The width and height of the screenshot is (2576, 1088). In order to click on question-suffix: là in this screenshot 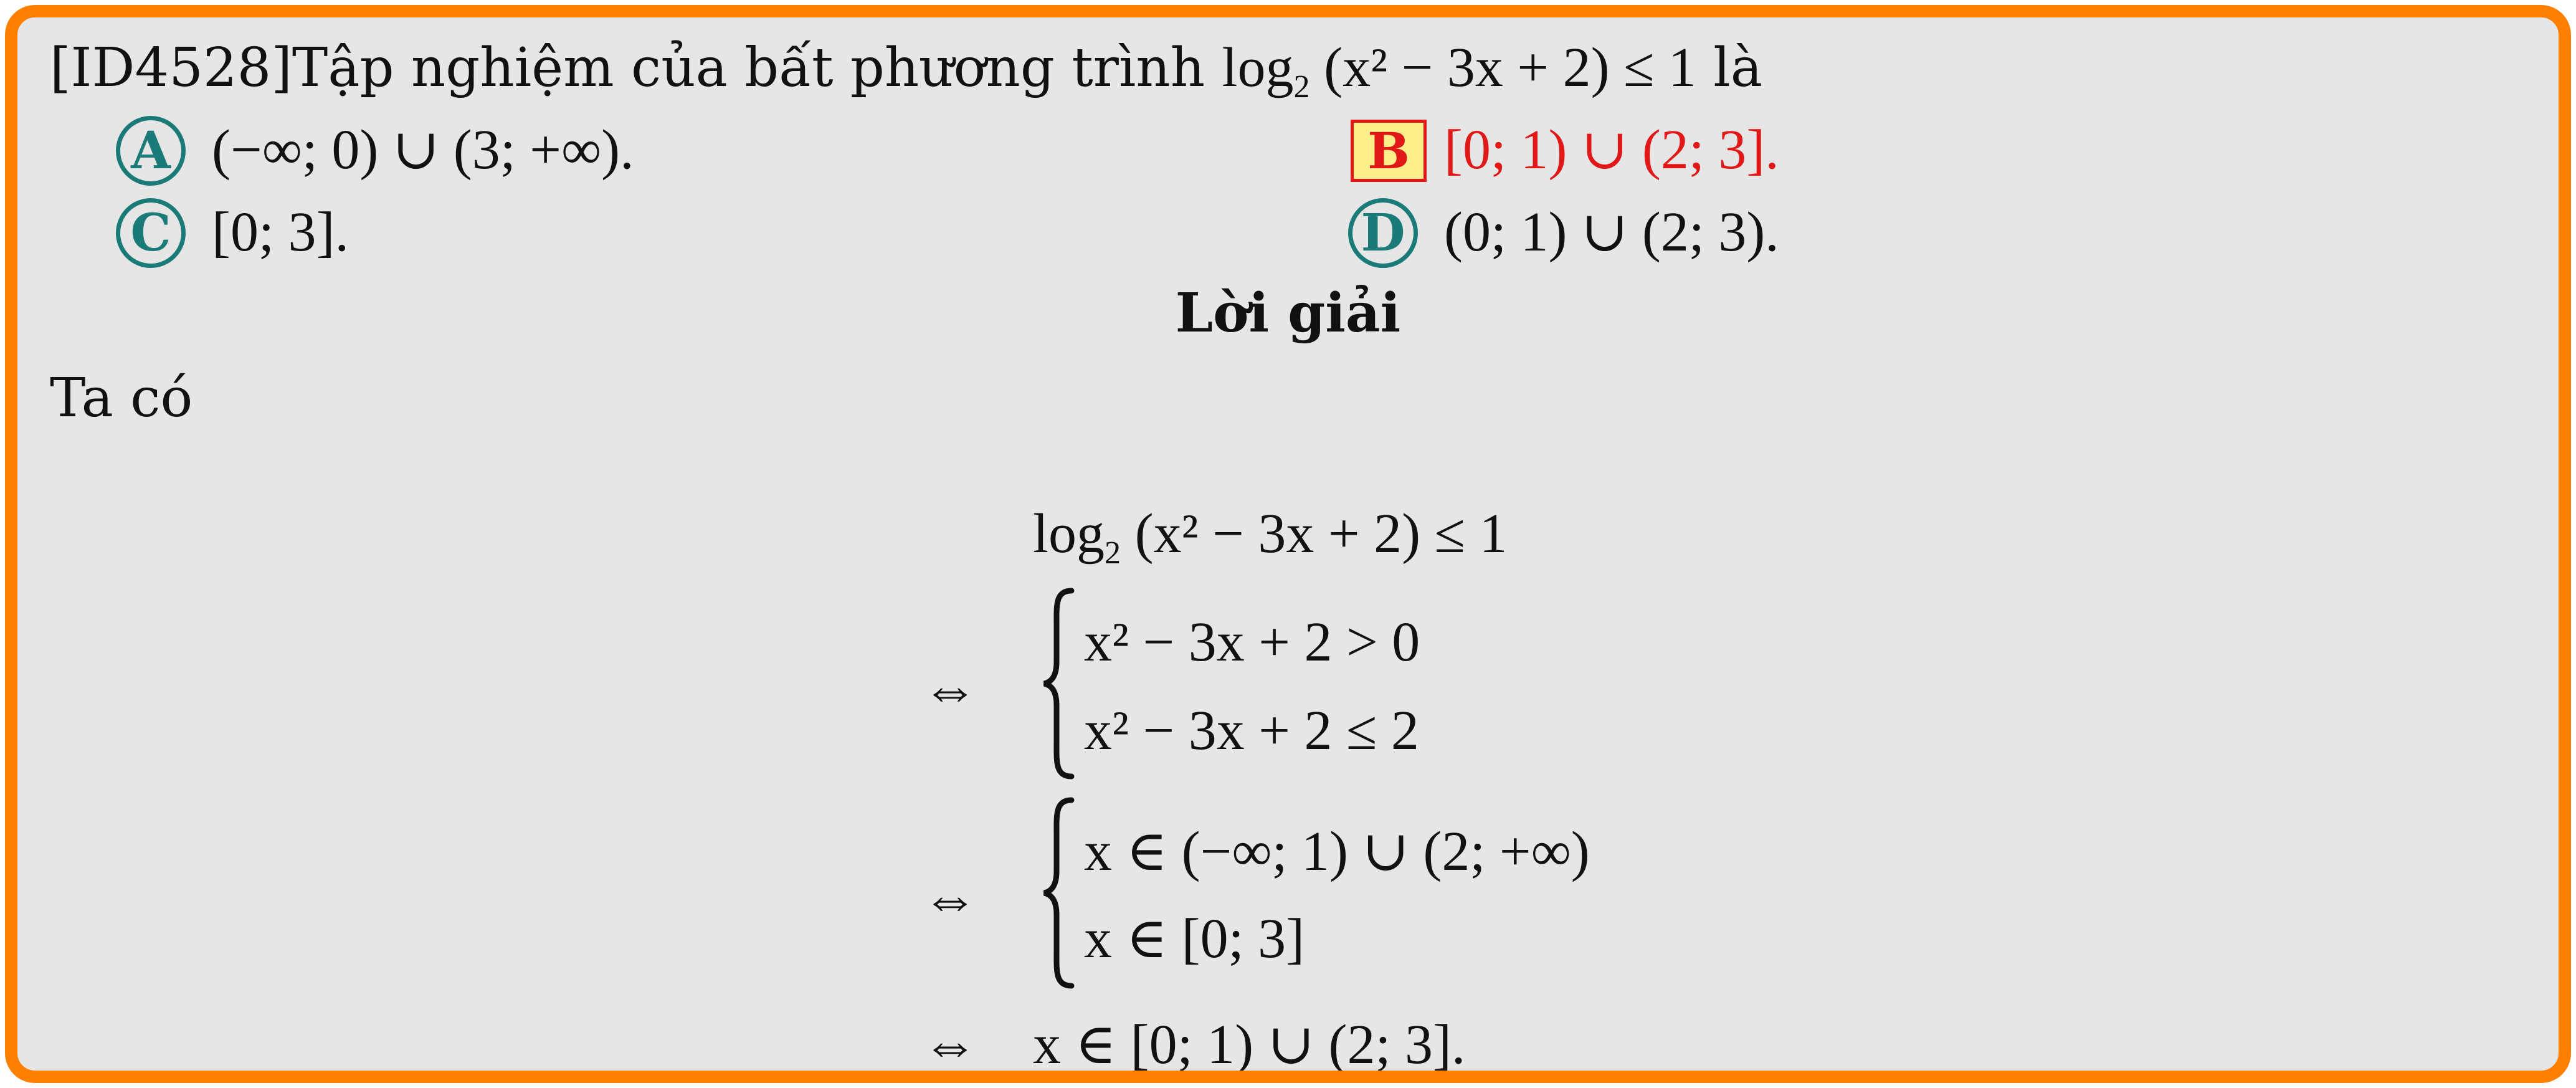, I will do `click(1729, 68)`.